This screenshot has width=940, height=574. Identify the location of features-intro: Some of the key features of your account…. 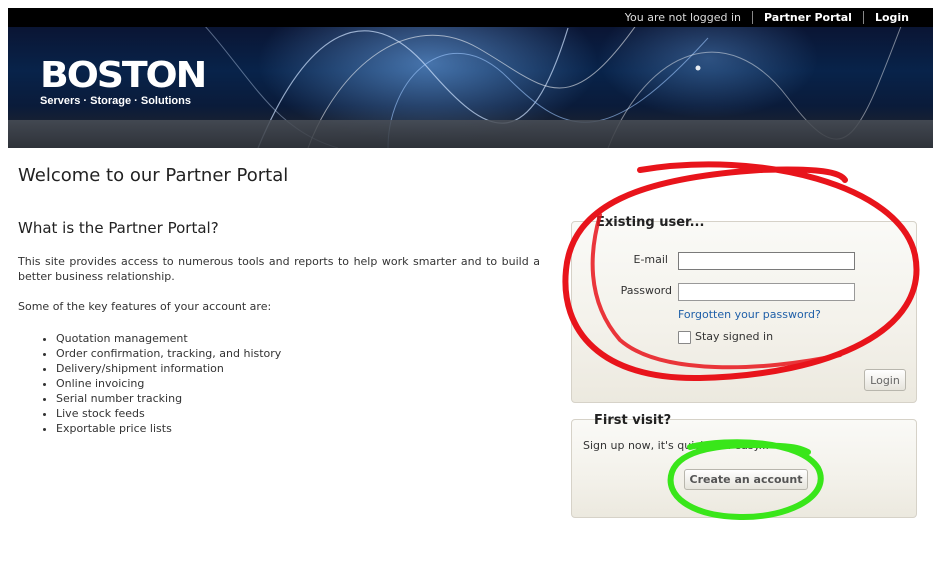
(145, 306).